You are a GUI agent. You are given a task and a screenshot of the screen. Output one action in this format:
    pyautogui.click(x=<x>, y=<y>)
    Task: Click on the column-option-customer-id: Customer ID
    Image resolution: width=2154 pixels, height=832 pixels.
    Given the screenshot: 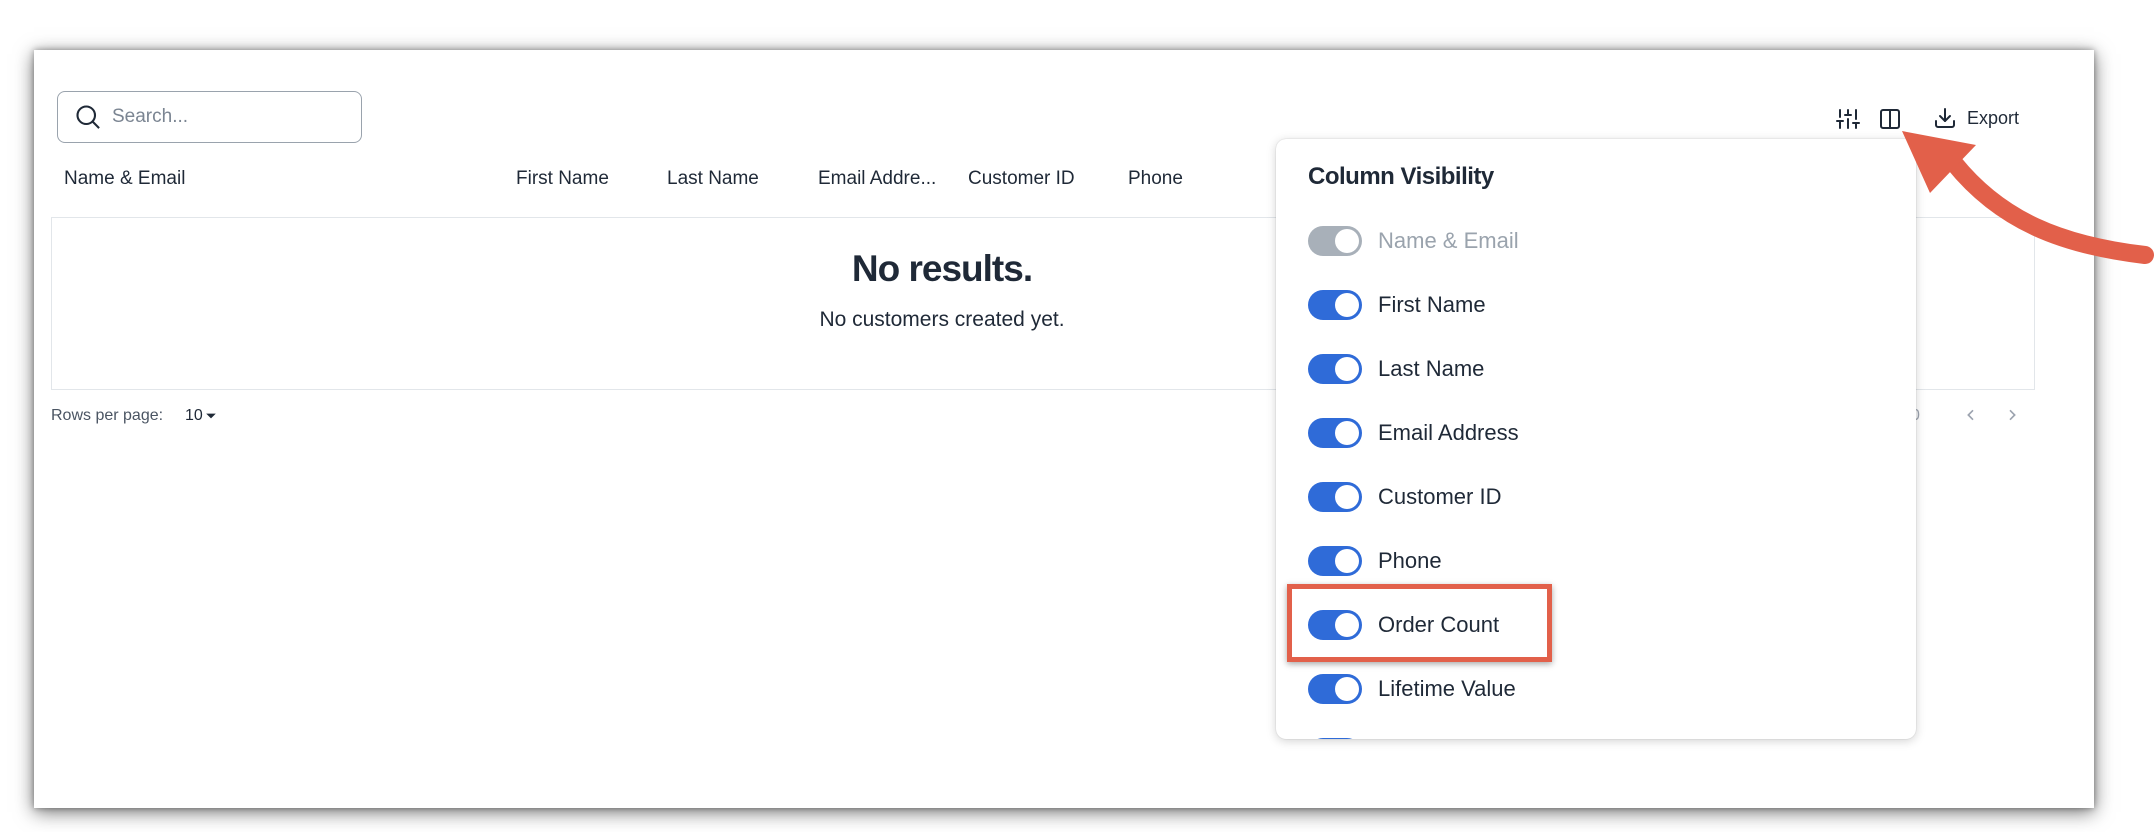 What is the action you would take?
    pyautogui.click(x=1404, y=497)
    